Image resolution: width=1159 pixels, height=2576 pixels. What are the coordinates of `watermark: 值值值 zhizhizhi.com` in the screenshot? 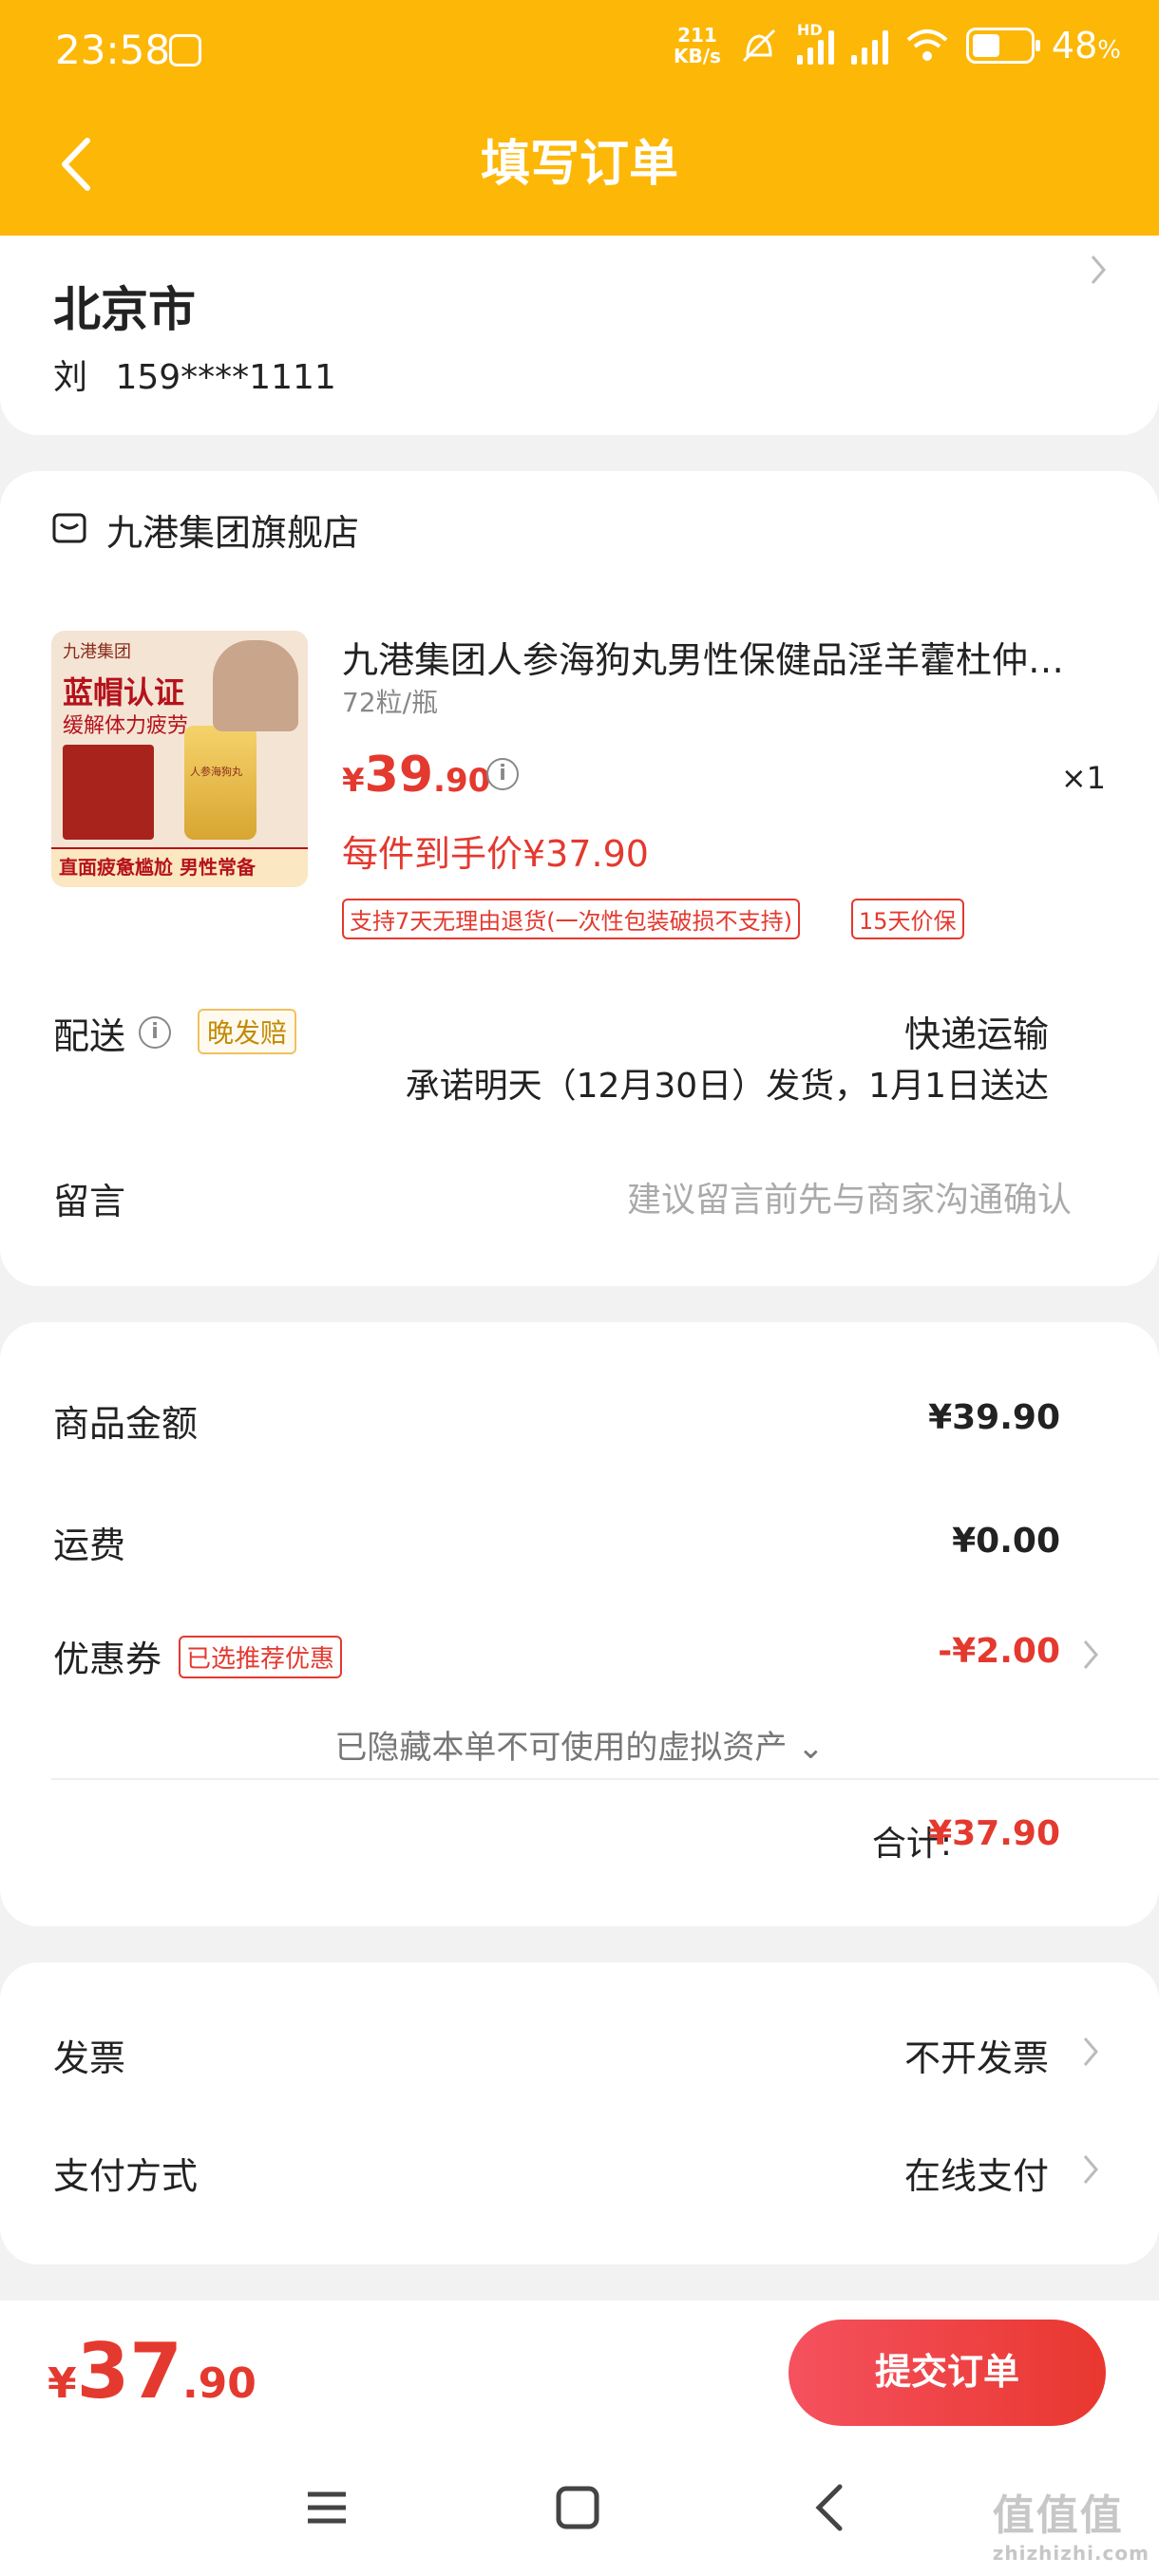 It's located at (1071, 2528).